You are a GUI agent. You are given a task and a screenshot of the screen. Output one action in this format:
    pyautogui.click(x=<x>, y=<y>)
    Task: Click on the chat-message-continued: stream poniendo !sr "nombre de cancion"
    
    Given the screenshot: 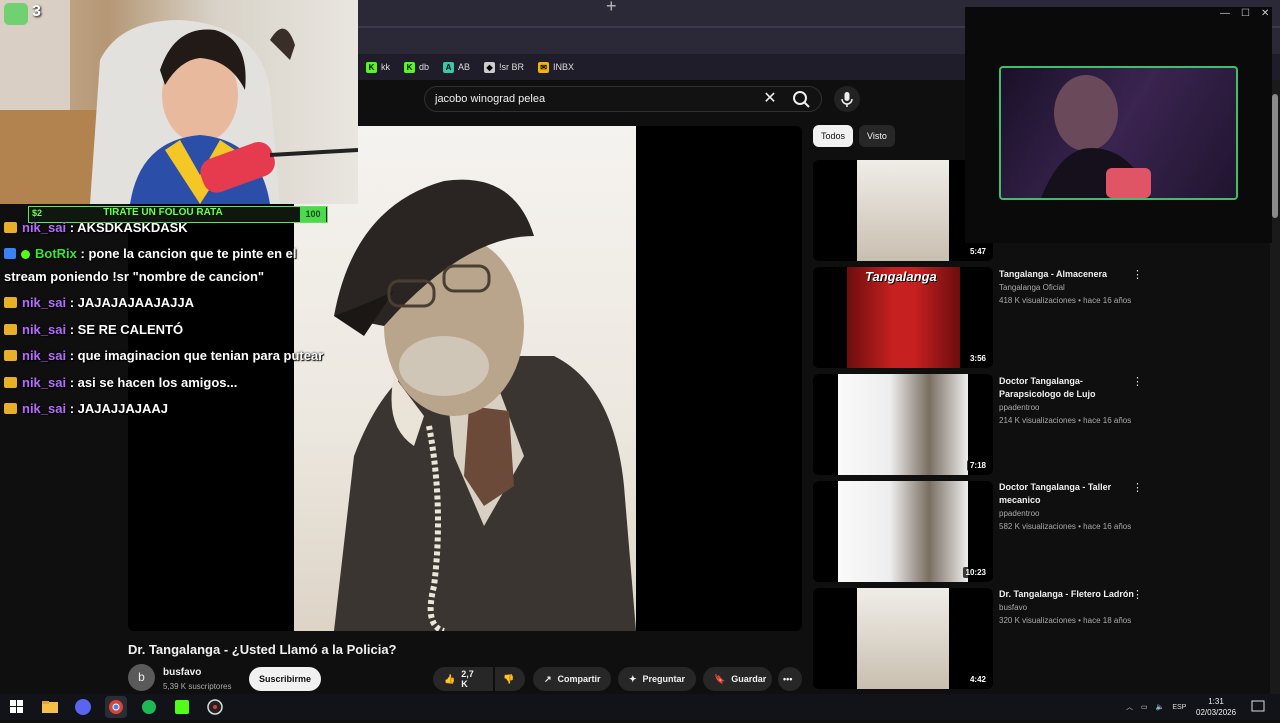 What is the action you would take?
    pyautogui.click(x=134, y=276)
    